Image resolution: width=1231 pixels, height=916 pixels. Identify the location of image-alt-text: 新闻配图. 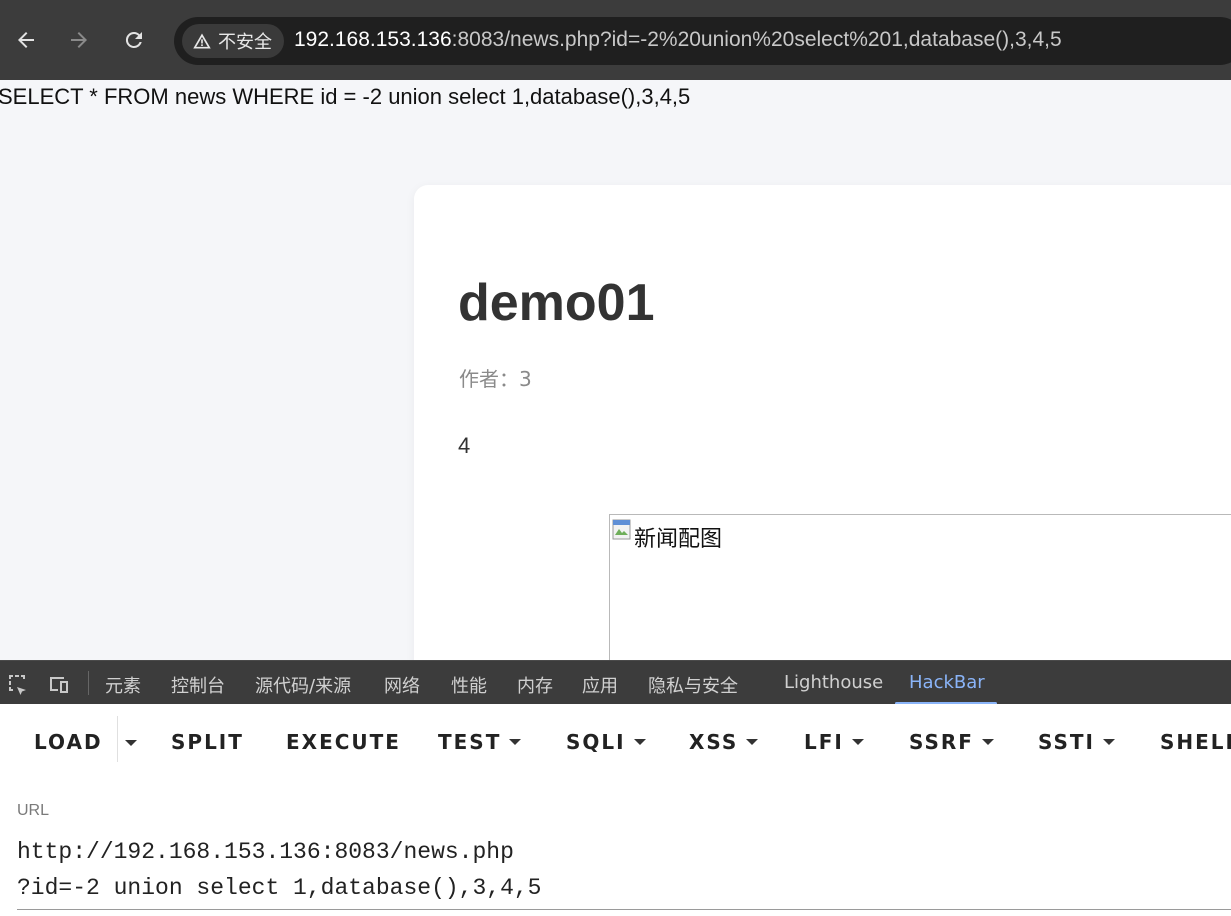
(678, 539).